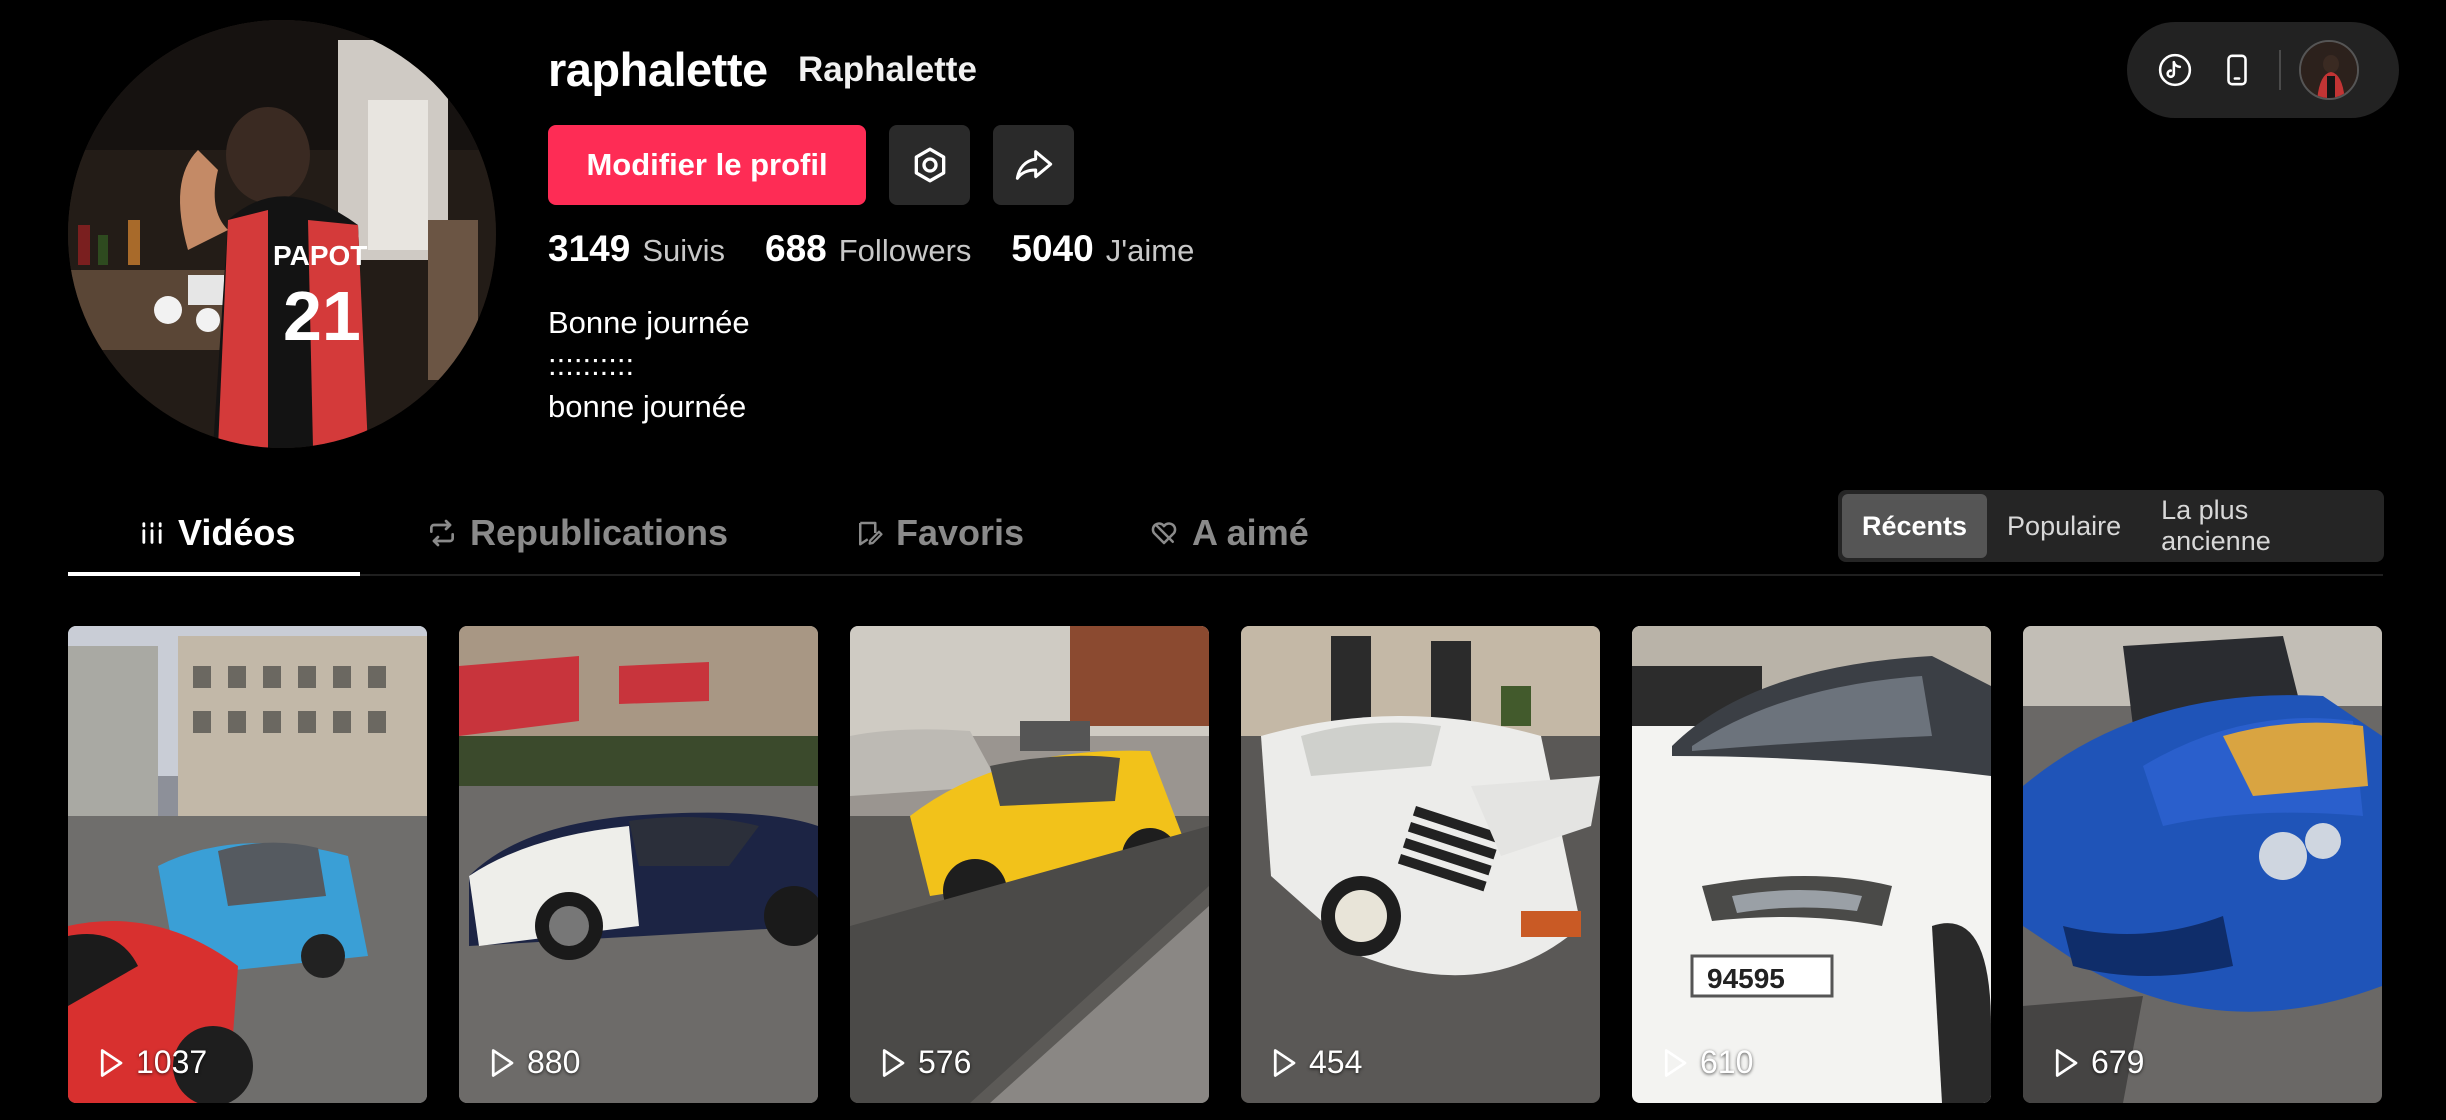  What do you see at coordinates (2175, 70) in the screenshot?
I see `tiktok-icon` at bounding box center [2175, 70].